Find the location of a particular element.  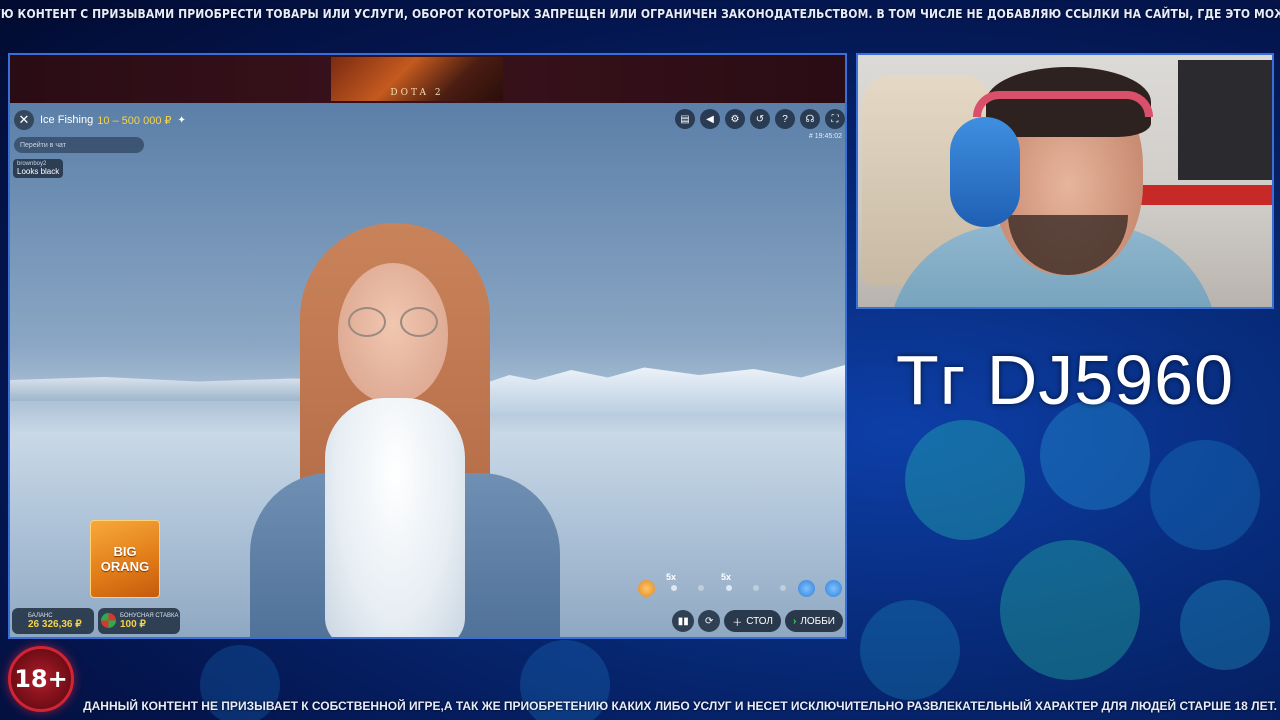

chat-message: brownboy2 Looks black is located at coordinates (38, 168).